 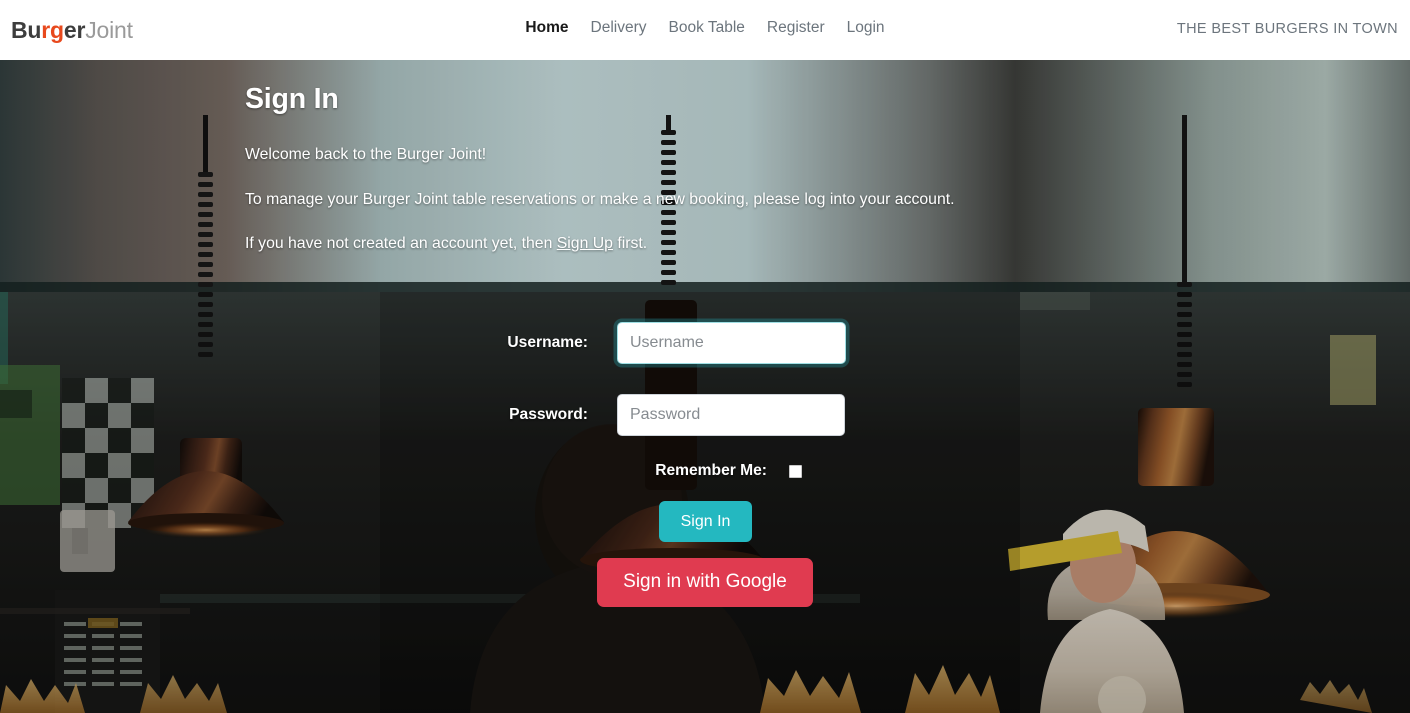 I want to click on username-row: Username:, so click(x=705, y=343).